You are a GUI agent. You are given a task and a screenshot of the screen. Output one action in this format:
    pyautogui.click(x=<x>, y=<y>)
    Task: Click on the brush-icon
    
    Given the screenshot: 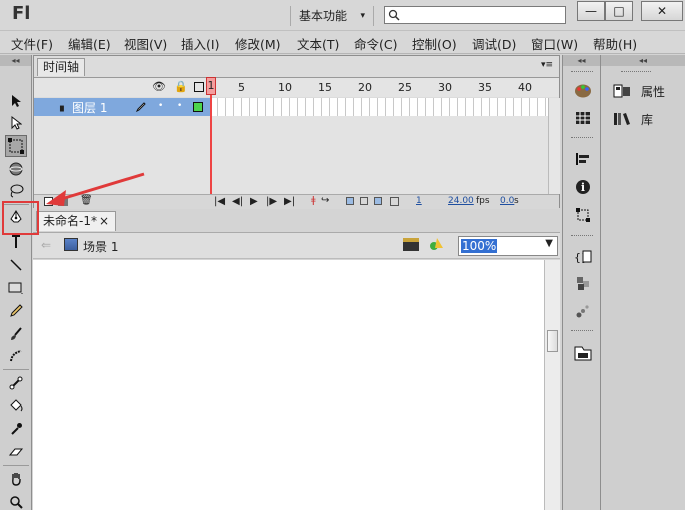 What is the action you would take?
    pyautogui.click(x=16, y=334)
    